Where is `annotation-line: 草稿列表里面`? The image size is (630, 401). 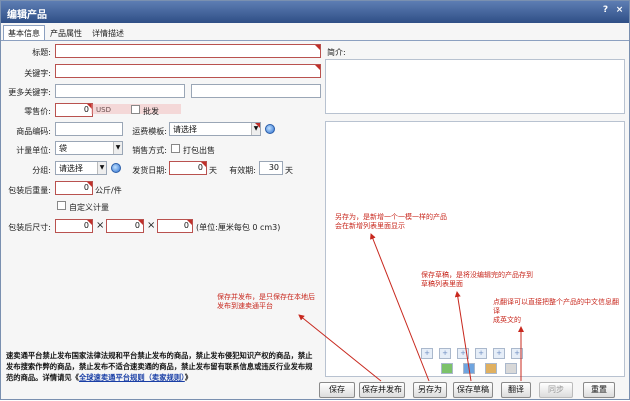 annotation-line: 草稿列表里面 is located at coordinates (442, 284).